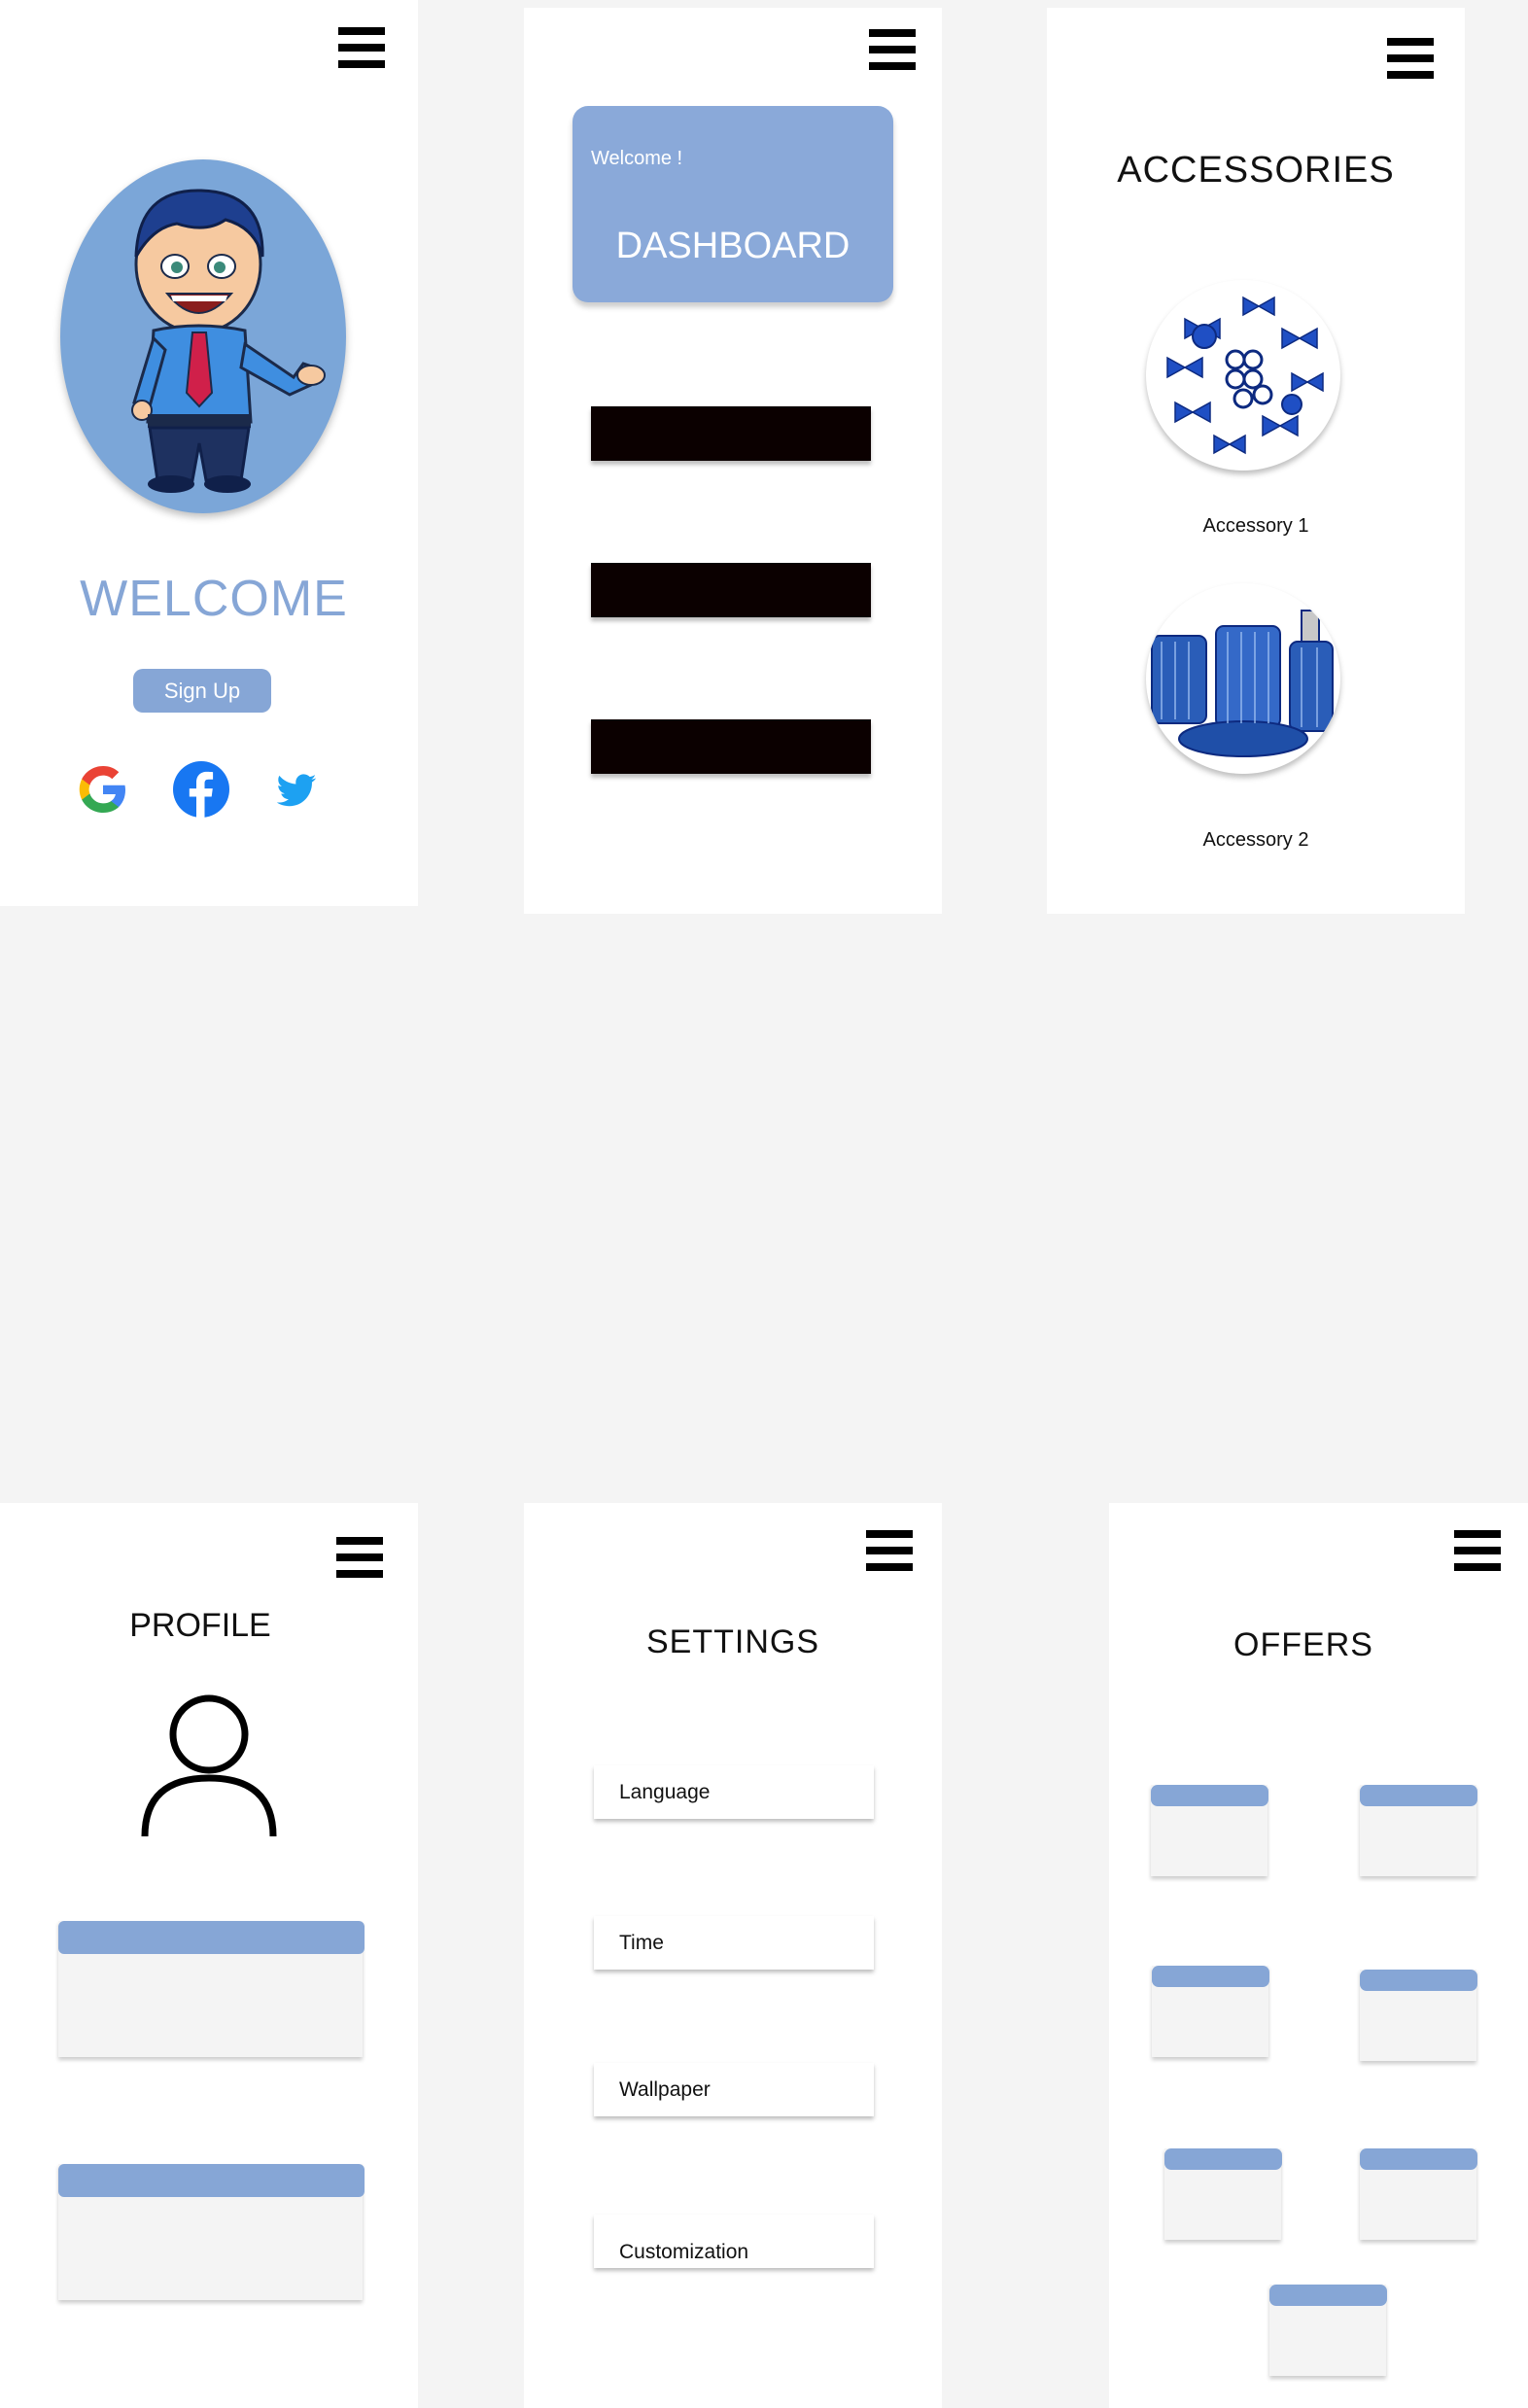 The width and height of the screenshot is (1528, 2408). I want to click on profile-screen: PROFILE, so click(209, 1955).